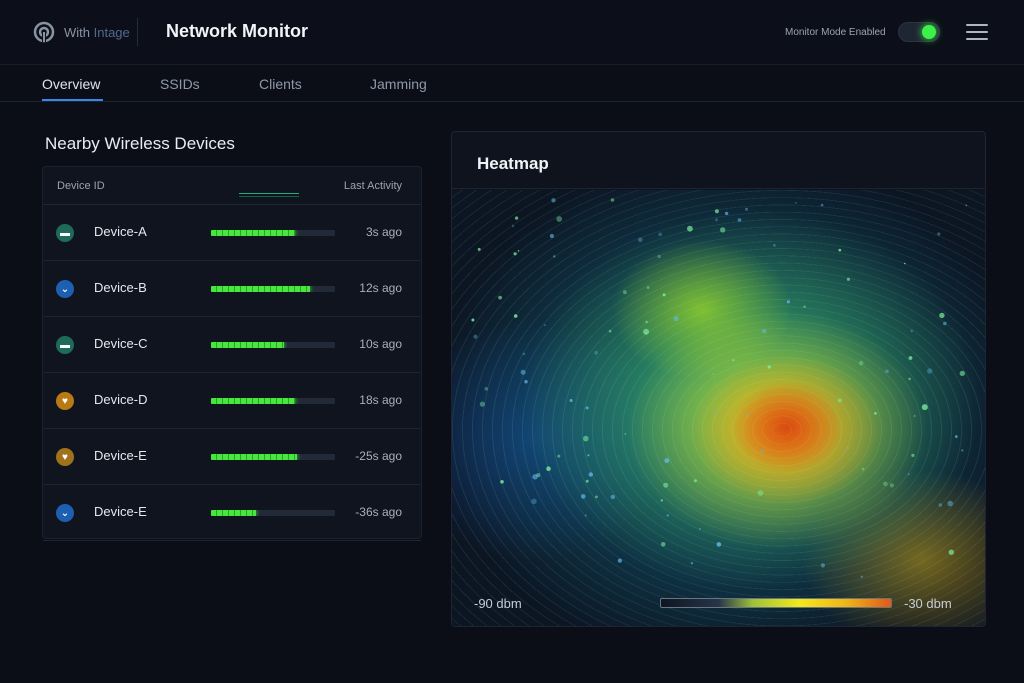  What do you see at coordinates (380, 400) in the screenshot?
I see `last-activity-time: 18s ago` at bounding box center [380, 400].